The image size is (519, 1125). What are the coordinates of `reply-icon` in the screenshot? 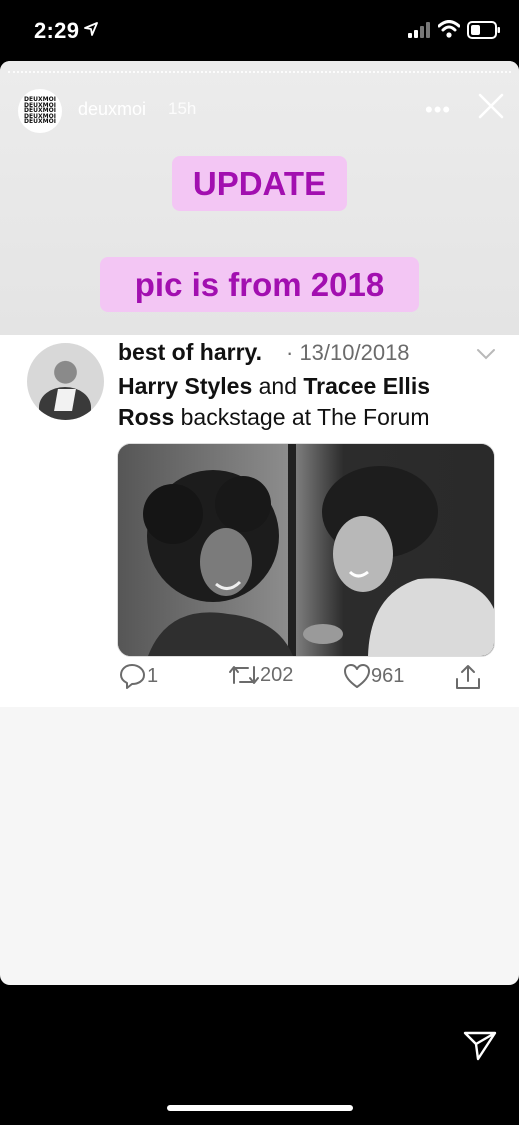 It's located at (132, 676).